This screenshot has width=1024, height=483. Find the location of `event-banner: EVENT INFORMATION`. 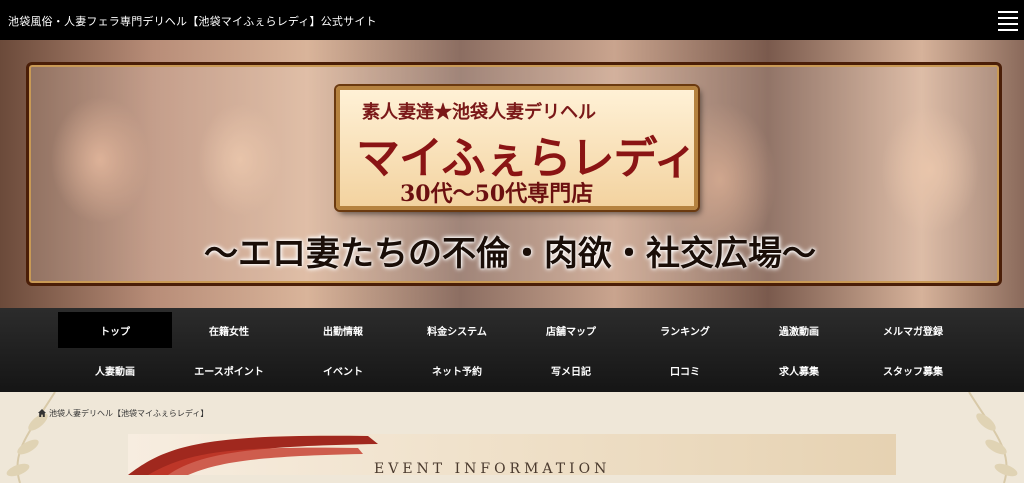

event-banner: EVENT INFORMATION is located at coordinates (512, 454).